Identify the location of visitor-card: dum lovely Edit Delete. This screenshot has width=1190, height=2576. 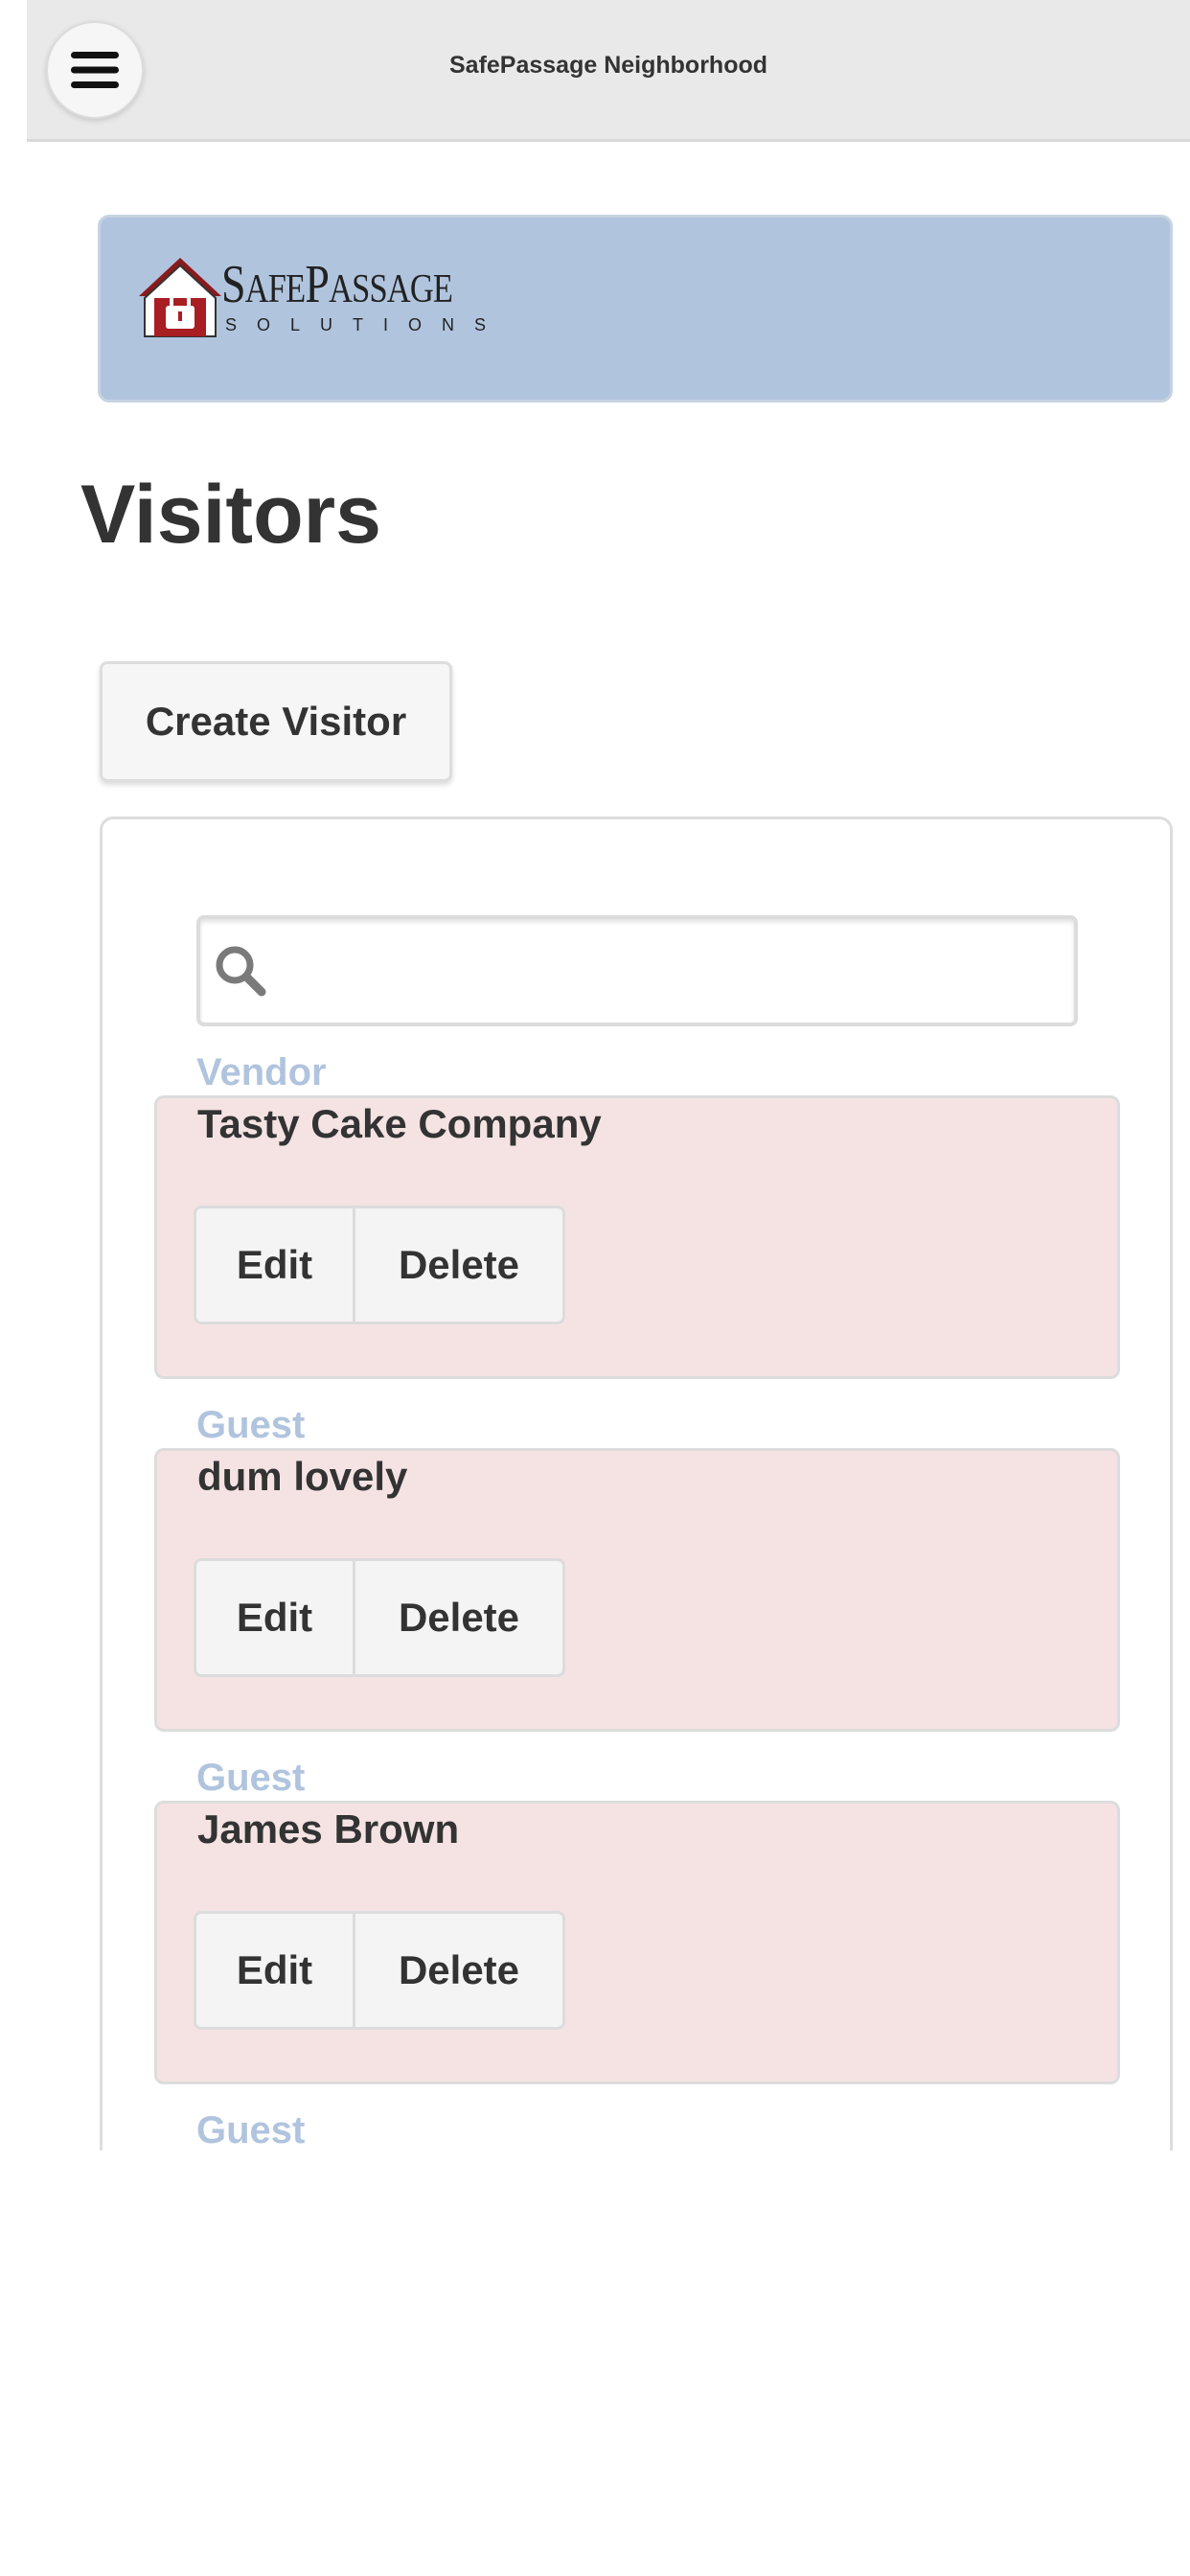
(637, 1590).